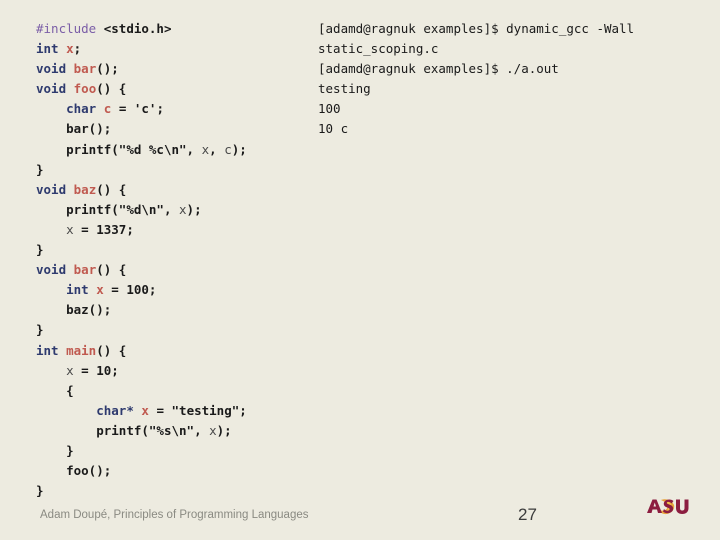  What do you see at coordinates (152, 149) in the screenshot?
I see `token-string-literal: "%d %c\n"` at bounding box center [152, 149].